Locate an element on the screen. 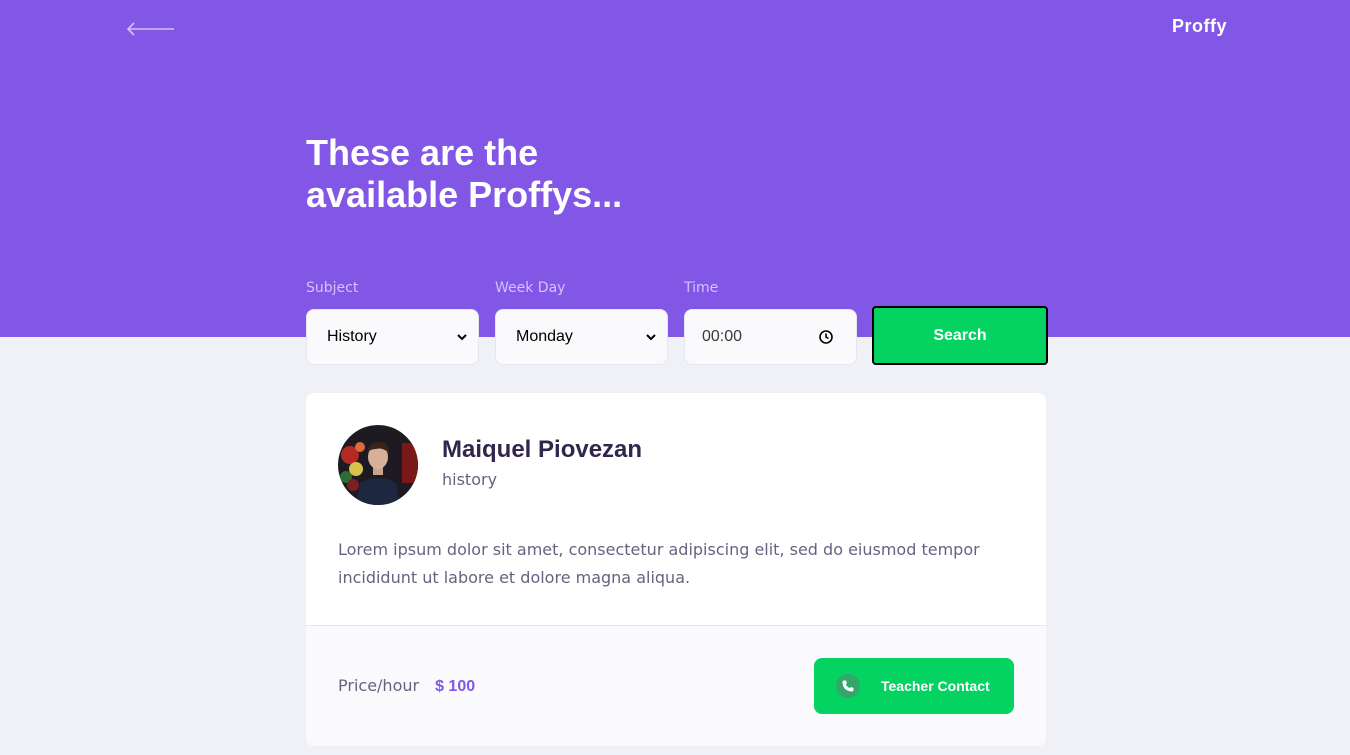  subject-field: Subject History is located at coordinates (392, 322).